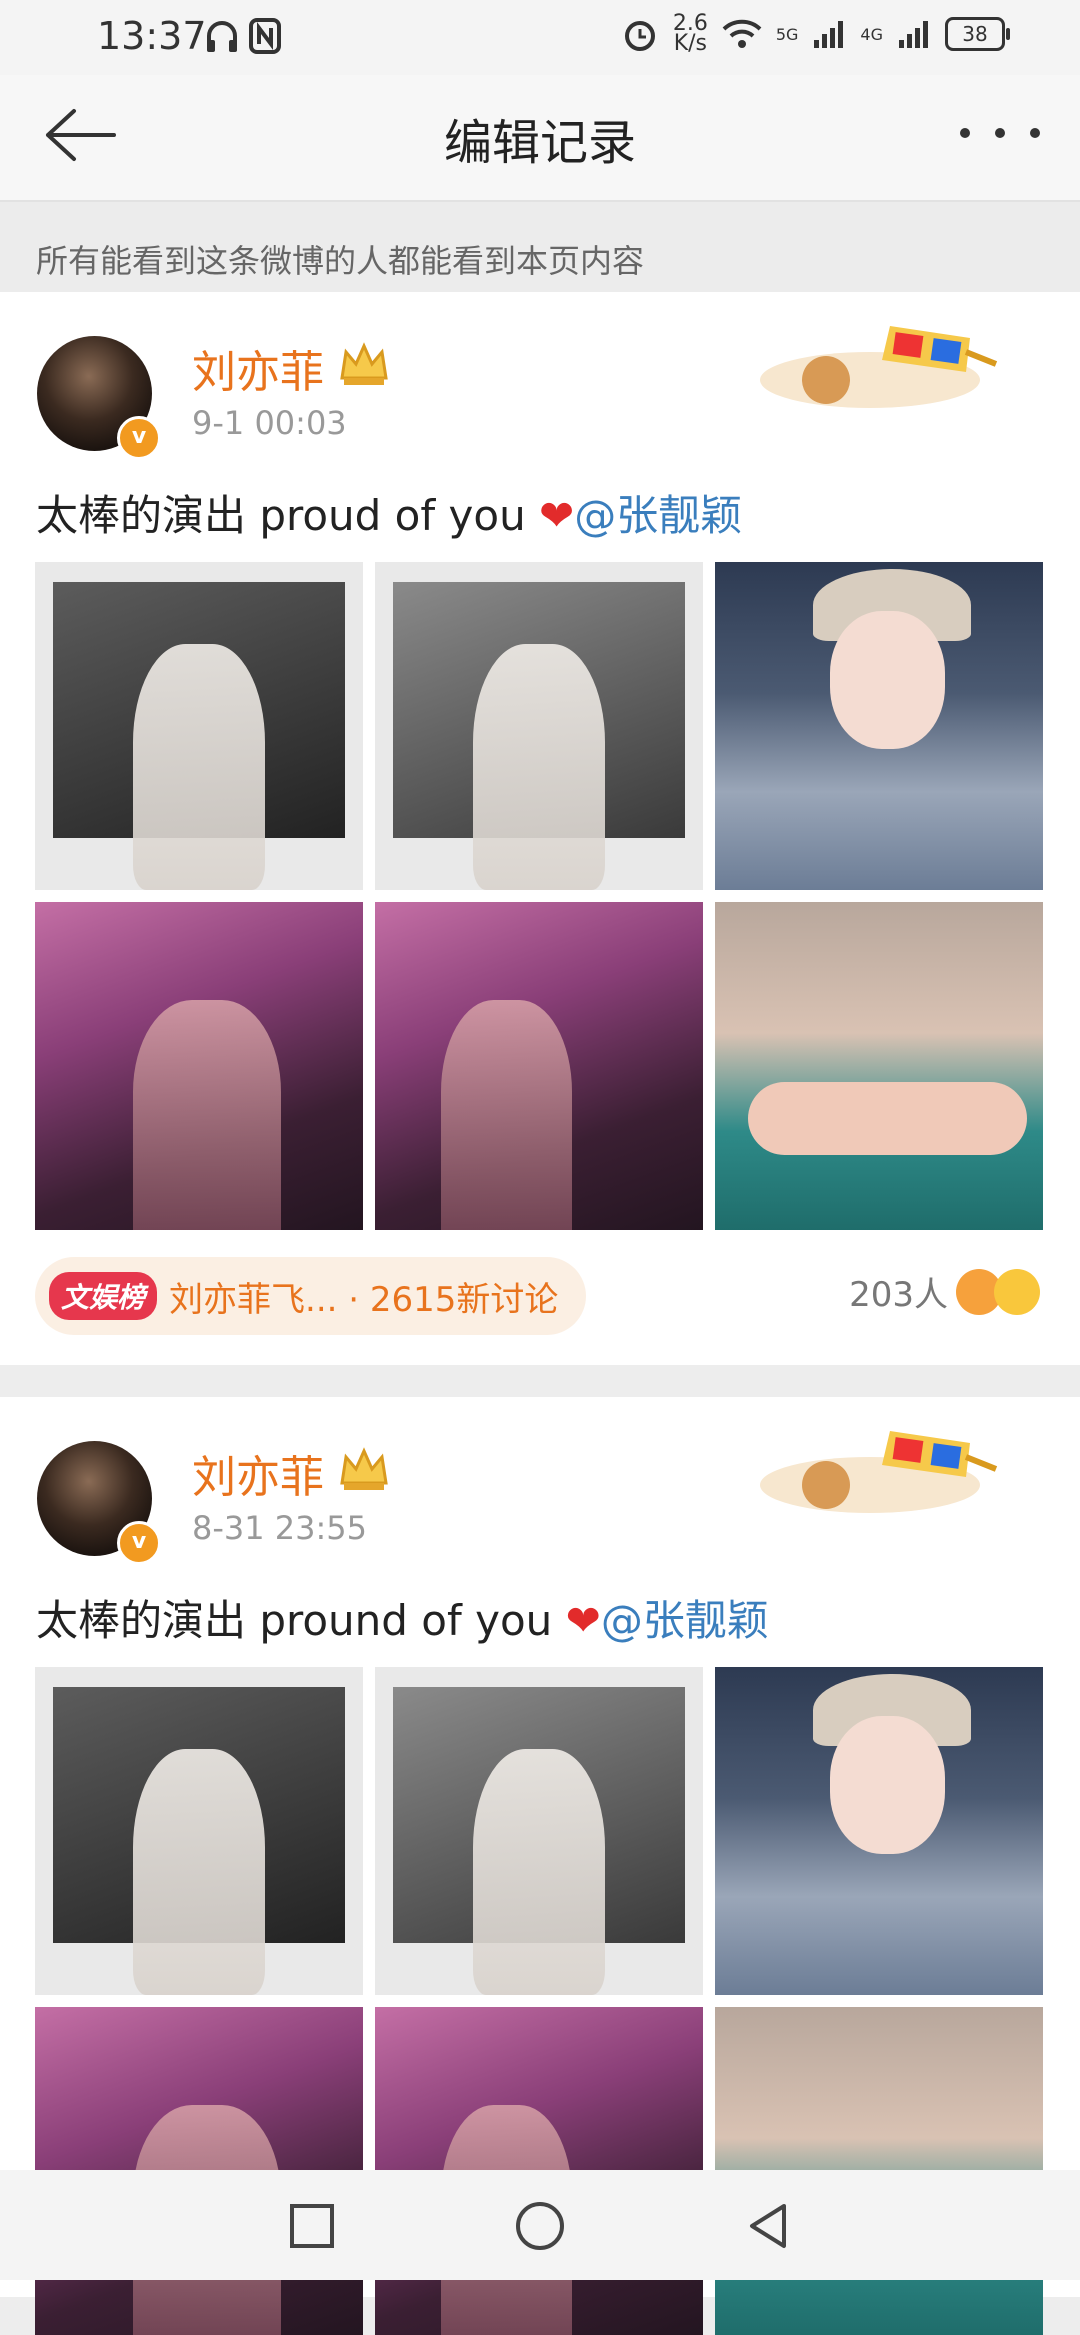 The width and height of the screenshot is (1080, 2335). I want to click on top-app-bar: 编辑记录, so click(540, 138).